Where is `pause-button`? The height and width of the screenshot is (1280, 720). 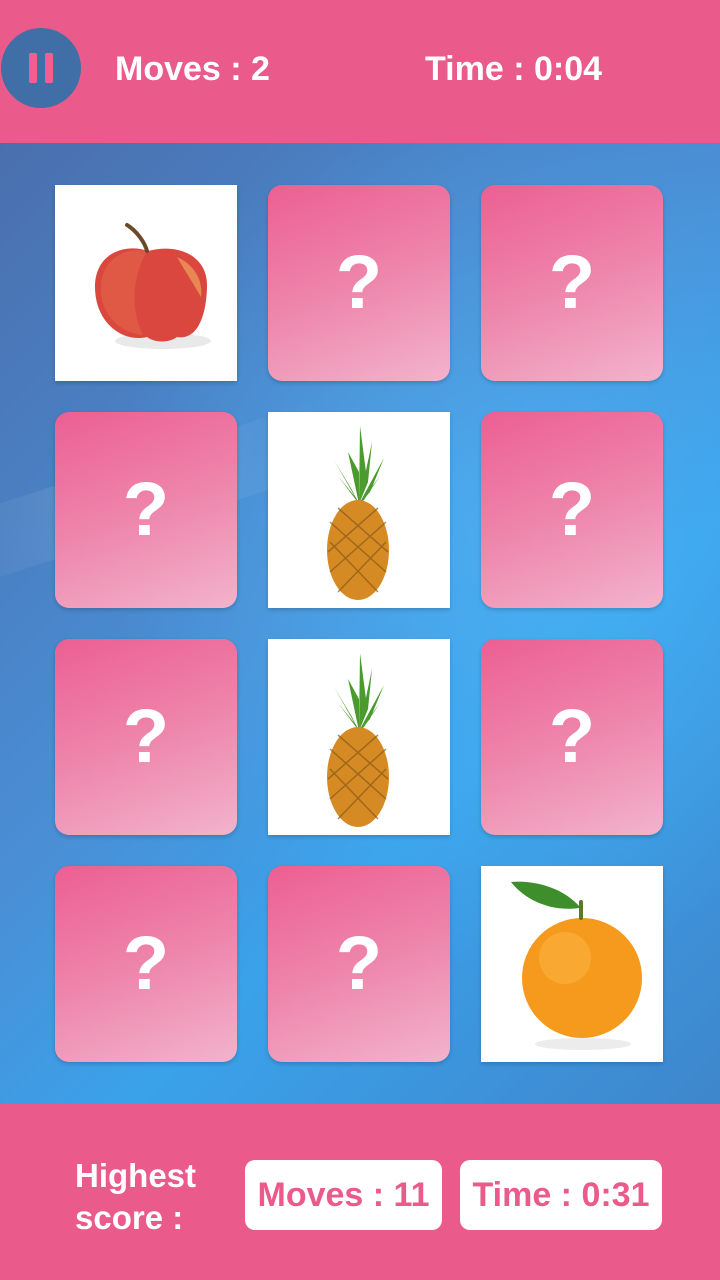
pause-button is located at coordinates (41, 68).